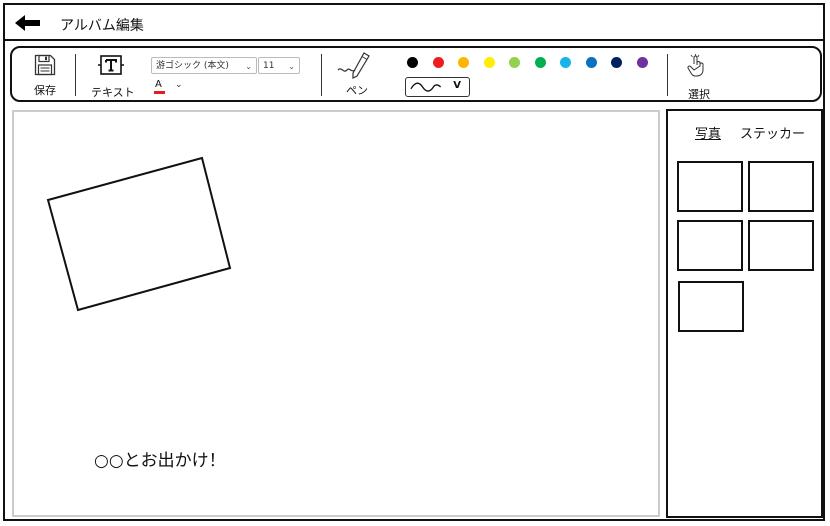 This screenshot has width=830, height=526. What do you see at coordinates (158, 84) in the screenshot?
I see `font-color-letter: A` at bounding box center [158, 84].